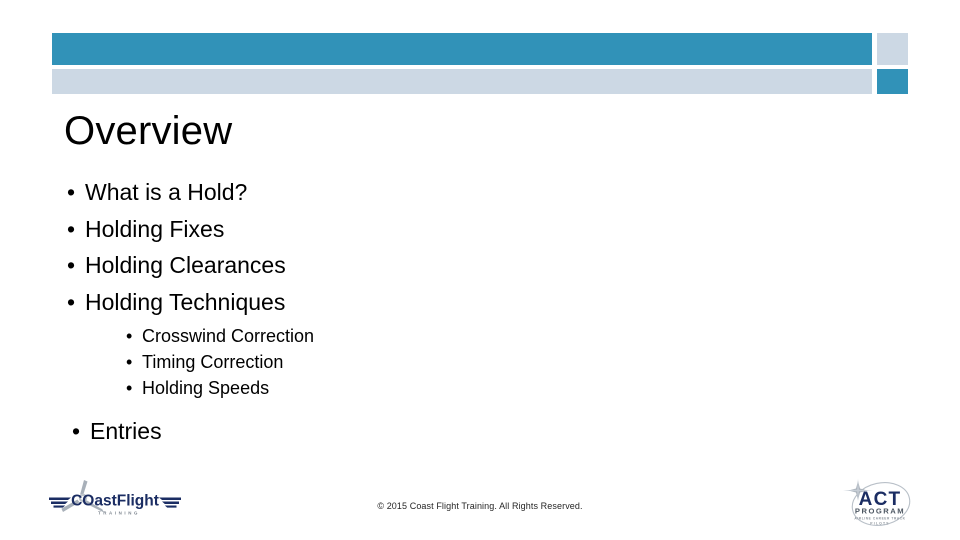  Describe the element at coordinates (155, 228) in the screenshot. I see `list-item-label: Holding Fixes` at that location.